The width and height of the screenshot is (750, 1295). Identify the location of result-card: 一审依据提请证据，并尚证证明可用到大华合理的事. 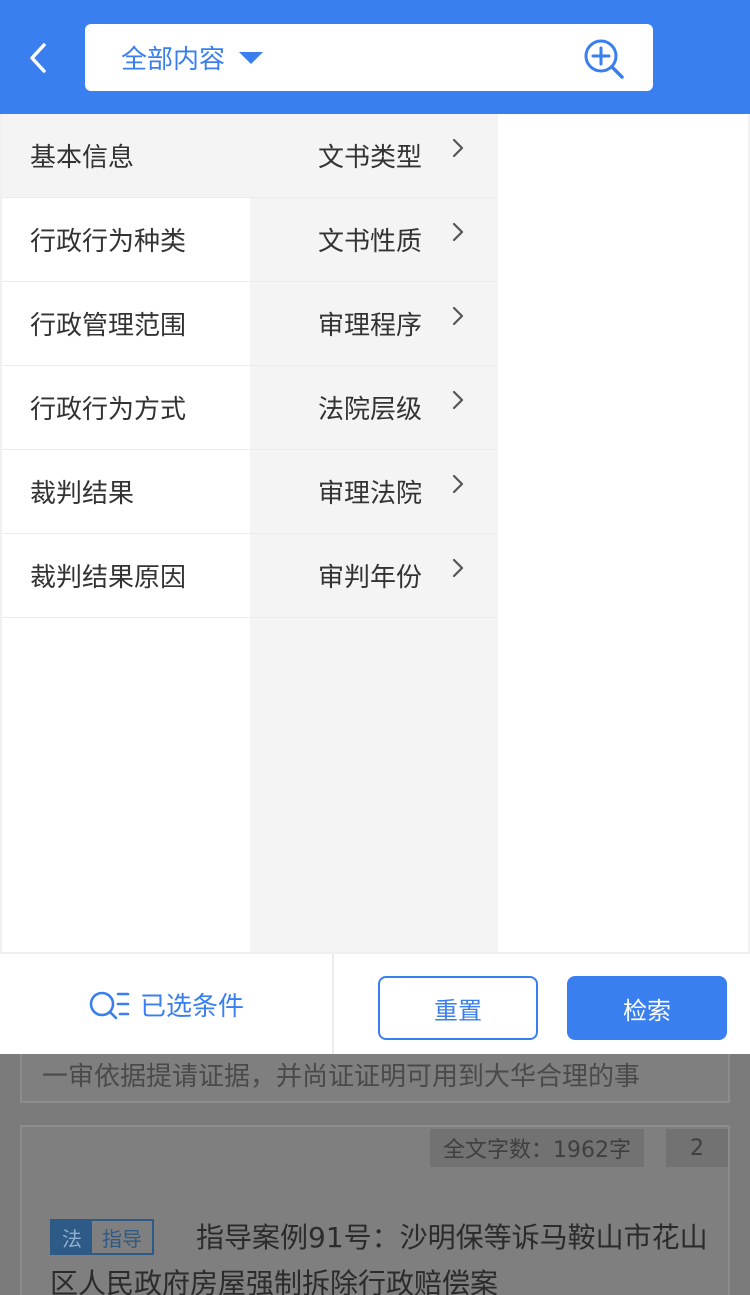
(375, 1078).